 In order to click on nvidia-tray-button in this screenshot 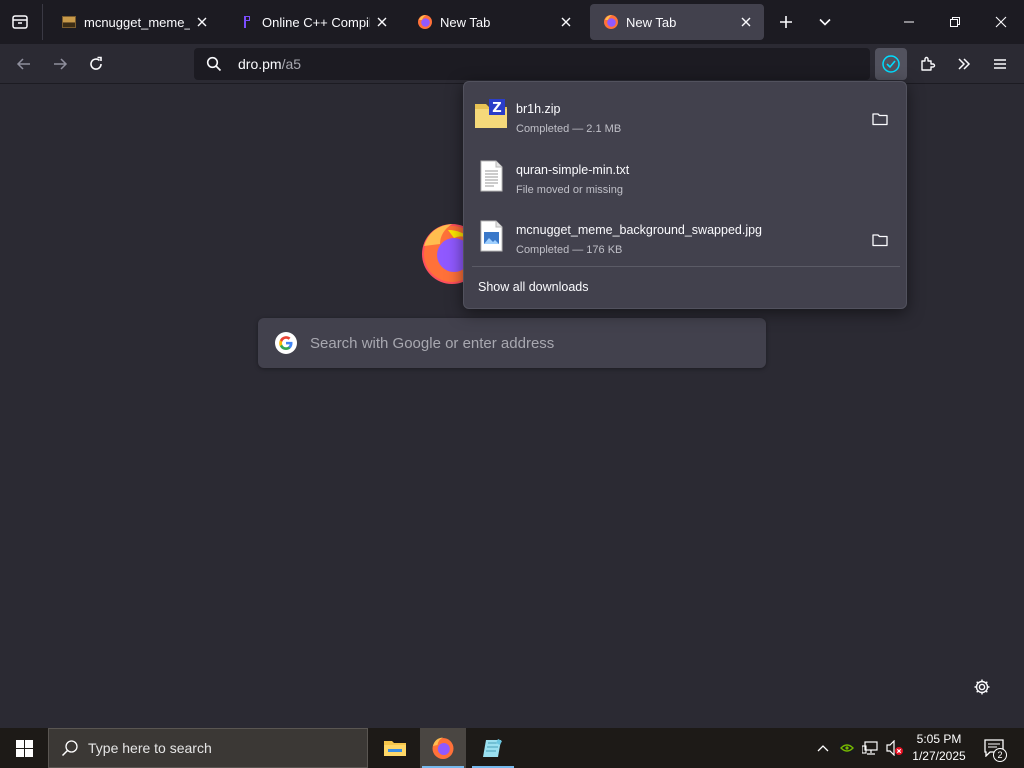, I will do `click(847, 748)`.